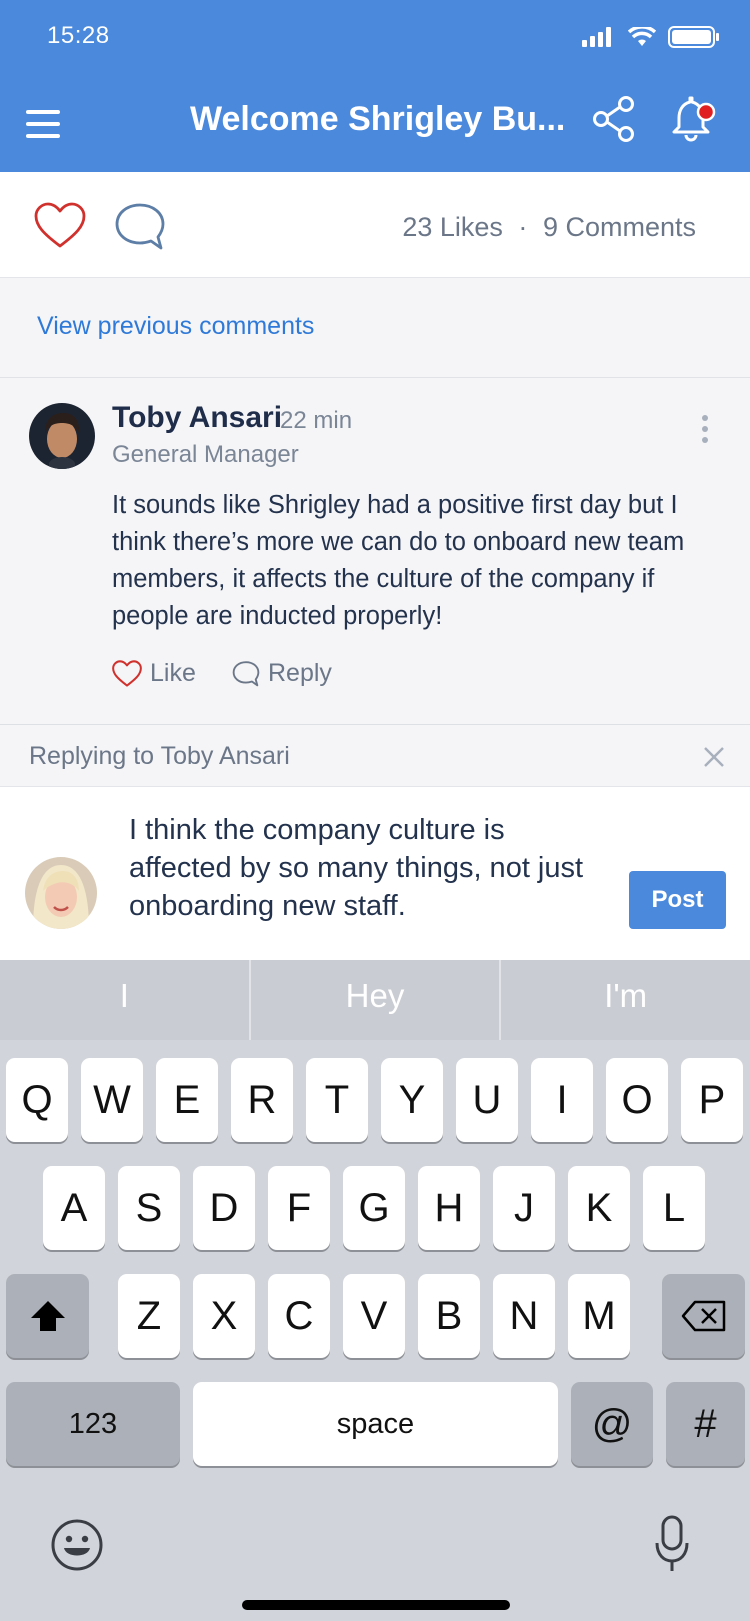 This screenshot has width=750, height=1621. I want to click on share-button, so click(614, 119).